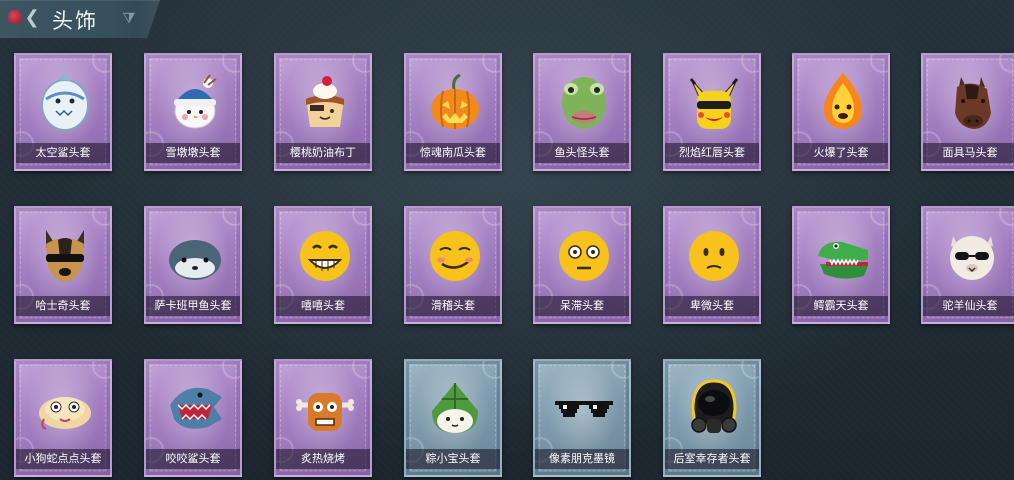 This screenshot has height=480, width=1014. I want to click on item-label: 萨卡班甲鱼头套, so click(193, 306).